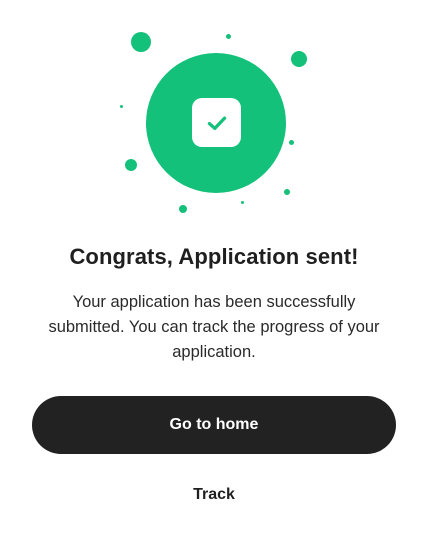 This screenshot has width=428, height=540. What do you see at coordinates (214, 425) in the screenshot?
I see `go-home-button: Go to home` at bounding box center [214, 425].